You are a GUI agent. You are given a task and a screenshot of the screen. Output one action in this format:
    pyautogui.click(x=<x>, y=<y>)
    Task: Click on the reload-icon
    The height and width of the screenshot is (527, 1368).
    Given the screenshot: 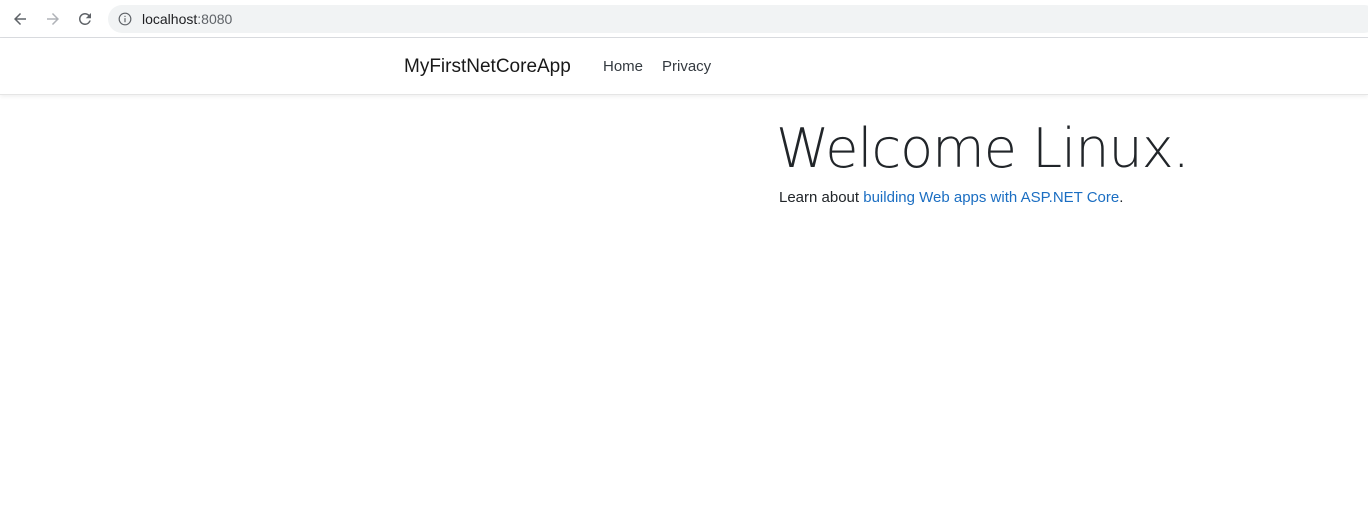 What is the action you would take?
    pyautogui.click(x=85, y=18)
    